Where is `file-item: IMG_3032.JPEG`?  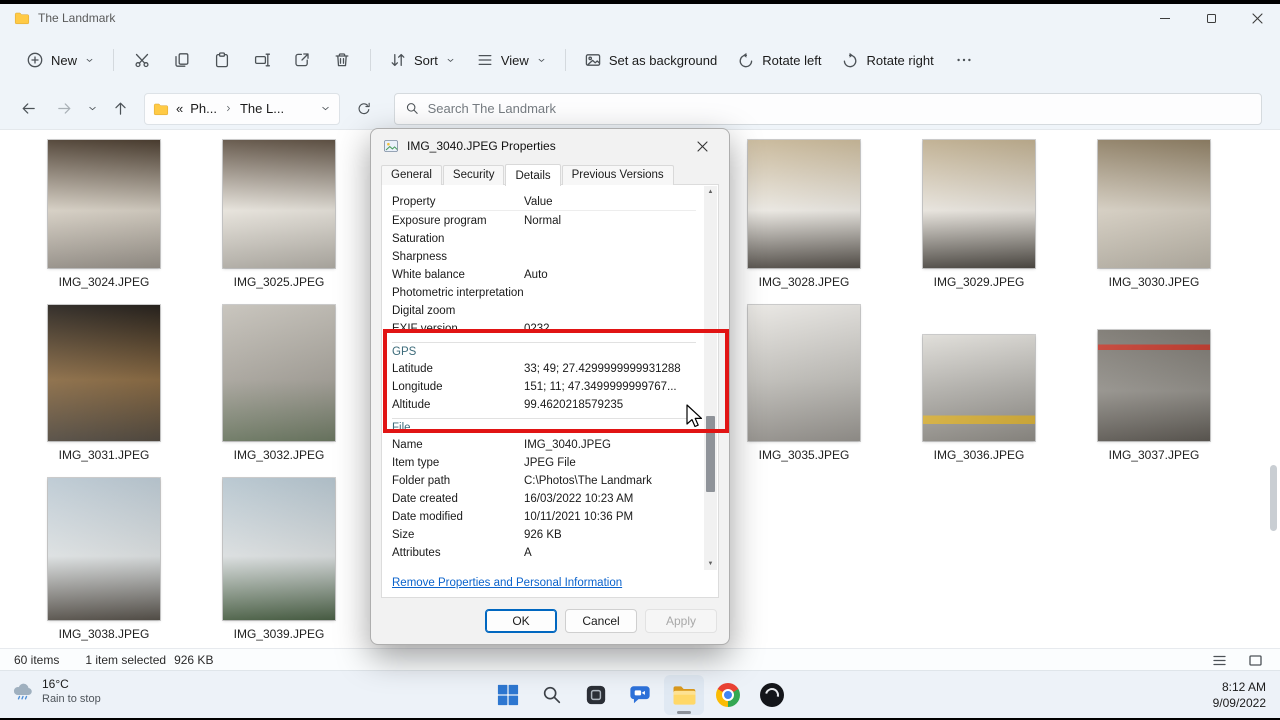 file-item: IMG_3032.JPEG is located at coordinates (279, 383).